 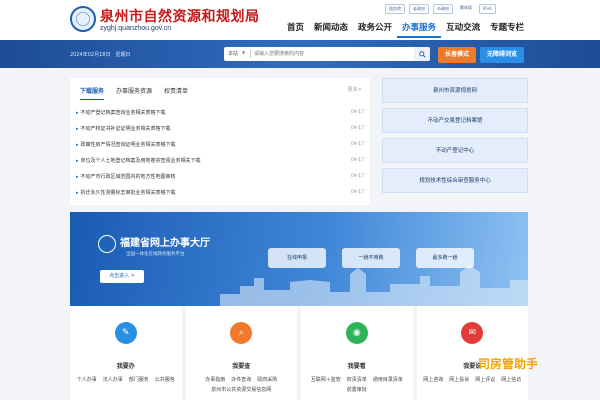 I want to click on quick-link-resource-network: 泉州市资源规划网, so click(x=455, y=90).